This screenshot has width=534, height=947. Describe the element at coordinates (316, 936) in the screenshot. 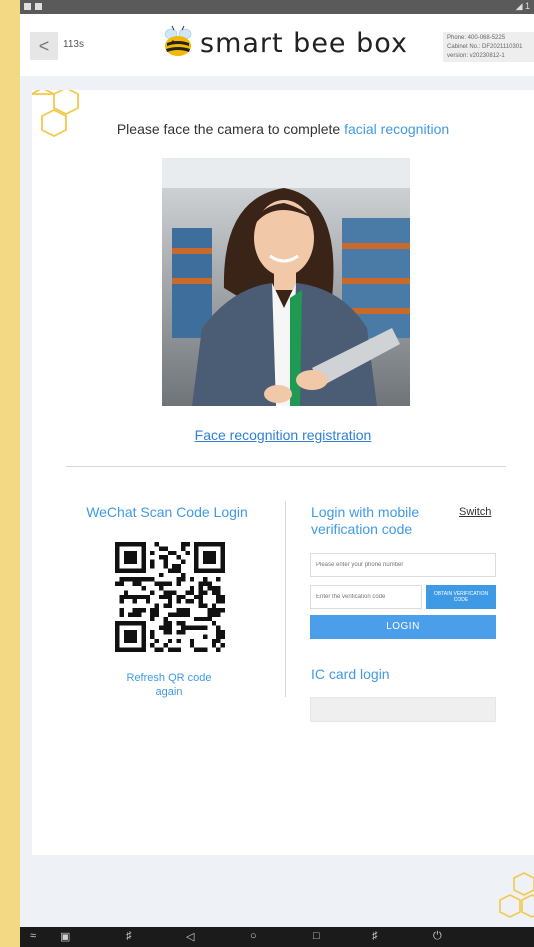

I see `recents-icon: □` at that location.